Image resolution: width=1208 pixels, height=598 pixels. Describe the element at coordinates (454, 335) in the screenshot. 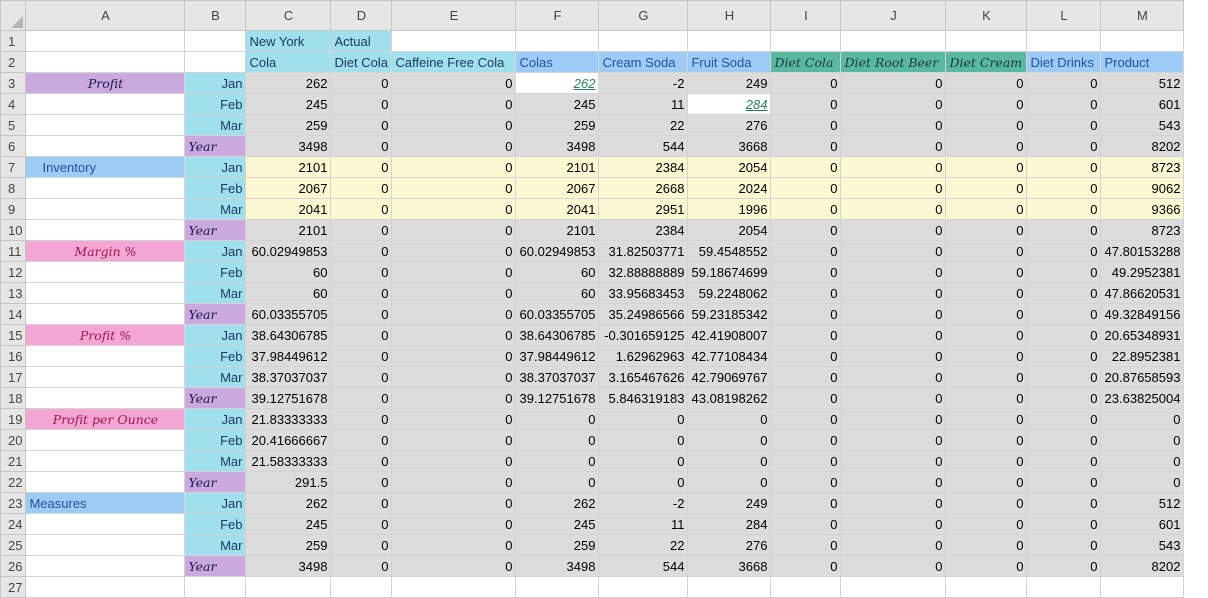

I see `cell-e15: 0` at that location.